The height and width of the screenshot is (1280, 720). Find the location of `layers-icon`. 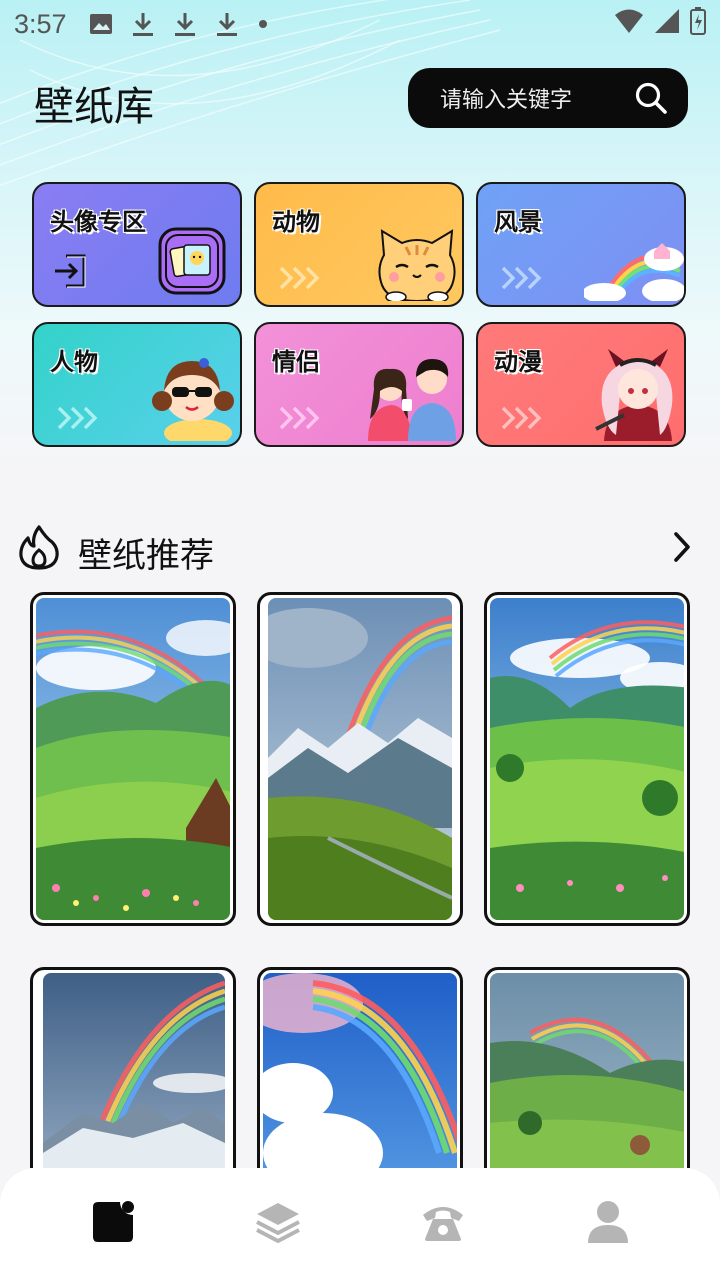

layers-icon is located at coordinates (278, 1224).